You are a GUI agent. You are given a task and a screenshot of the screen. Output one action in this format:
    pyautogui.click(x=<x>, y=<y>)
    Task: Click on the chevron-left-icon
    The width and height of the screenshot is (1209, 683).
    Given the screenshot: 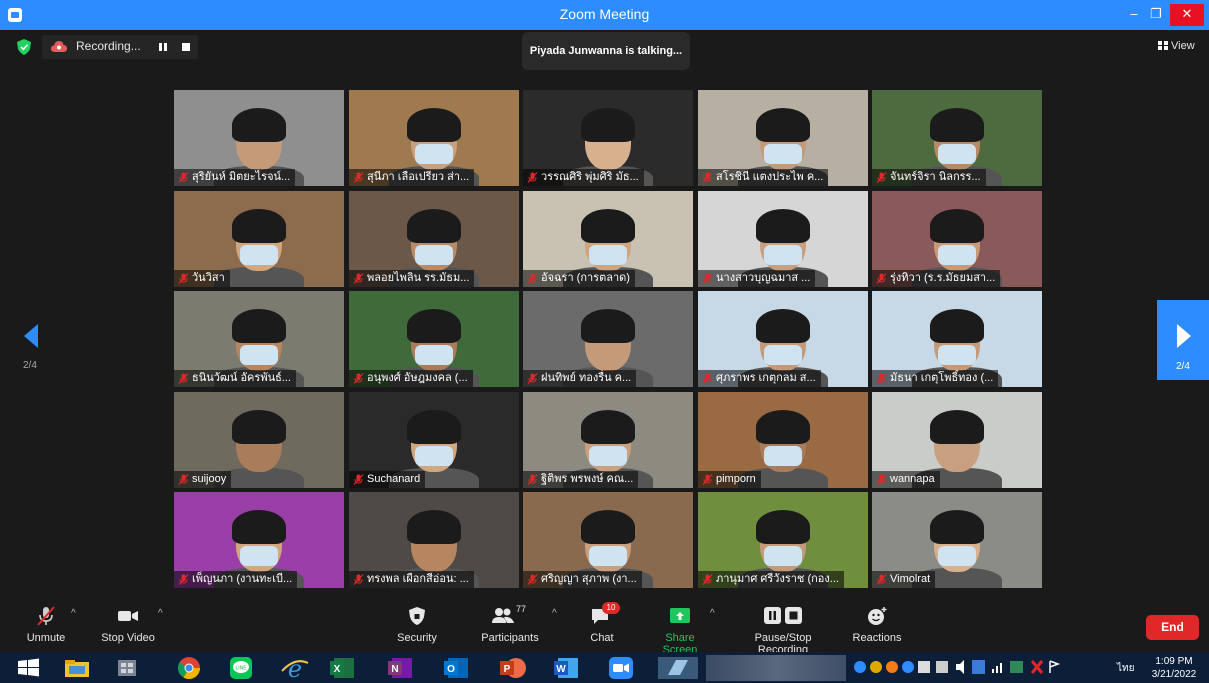 What is the action you would take?
    pyautogui.click(x=31, y=336)
    